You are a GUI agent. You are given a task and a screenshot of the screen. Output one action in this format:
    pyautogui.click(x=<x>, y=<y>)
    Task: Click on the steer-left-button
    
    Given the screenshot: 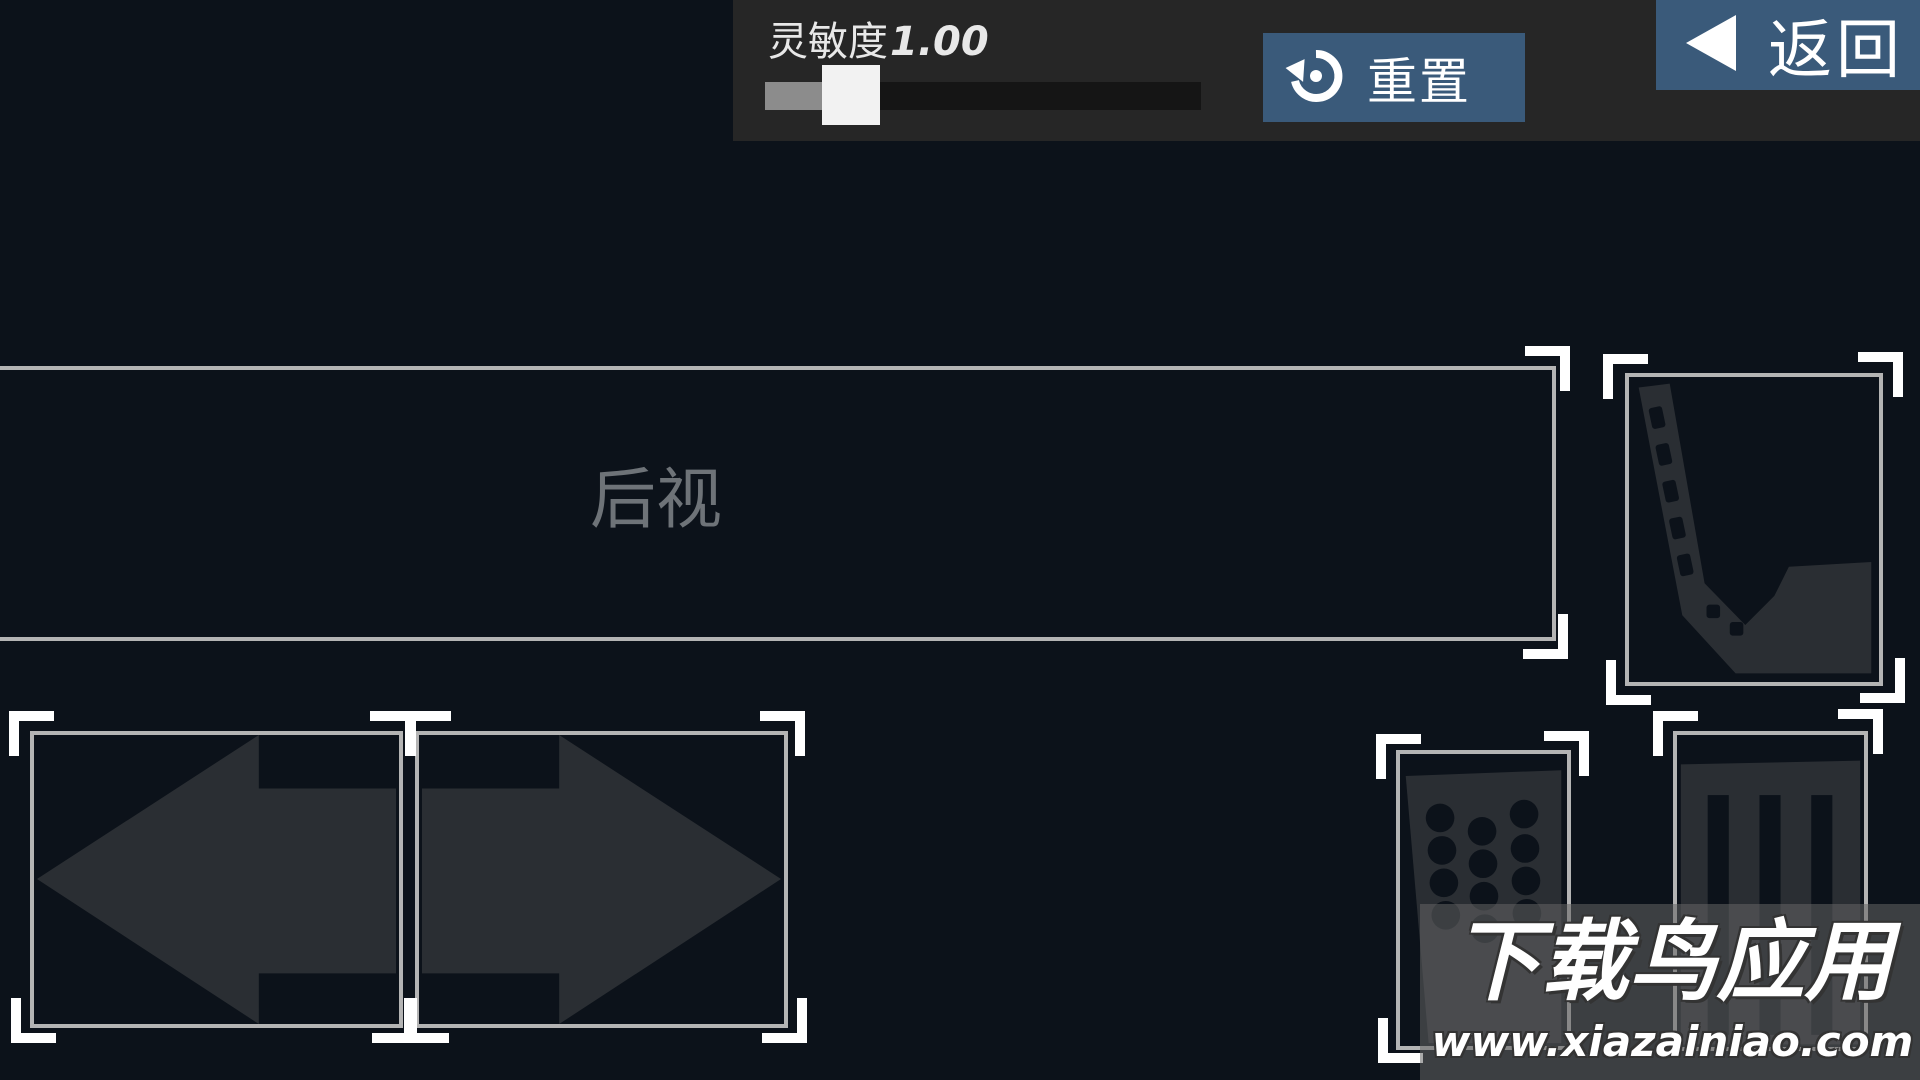 What is the action you would take?
    pyautogui.click(x=216, y=879)
    